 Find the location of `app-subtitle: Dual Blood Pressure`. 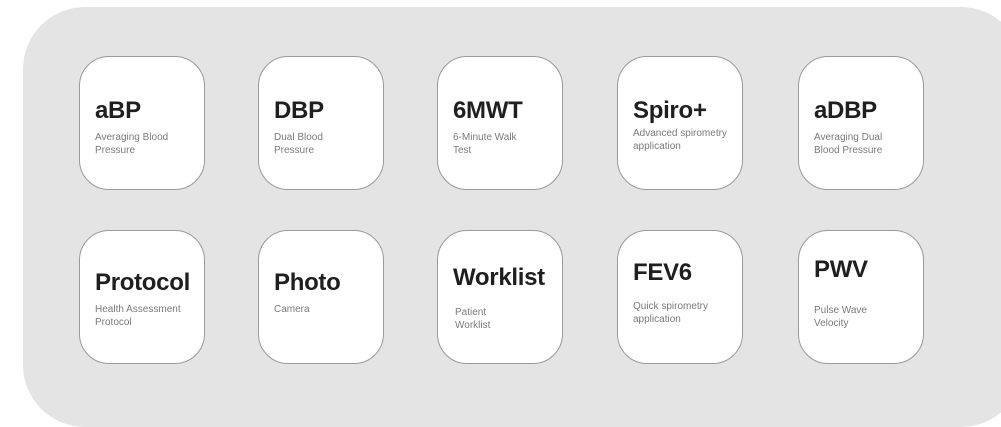

app-subtitle: Dual Blood Pressure is located at coordinates (298, 144).